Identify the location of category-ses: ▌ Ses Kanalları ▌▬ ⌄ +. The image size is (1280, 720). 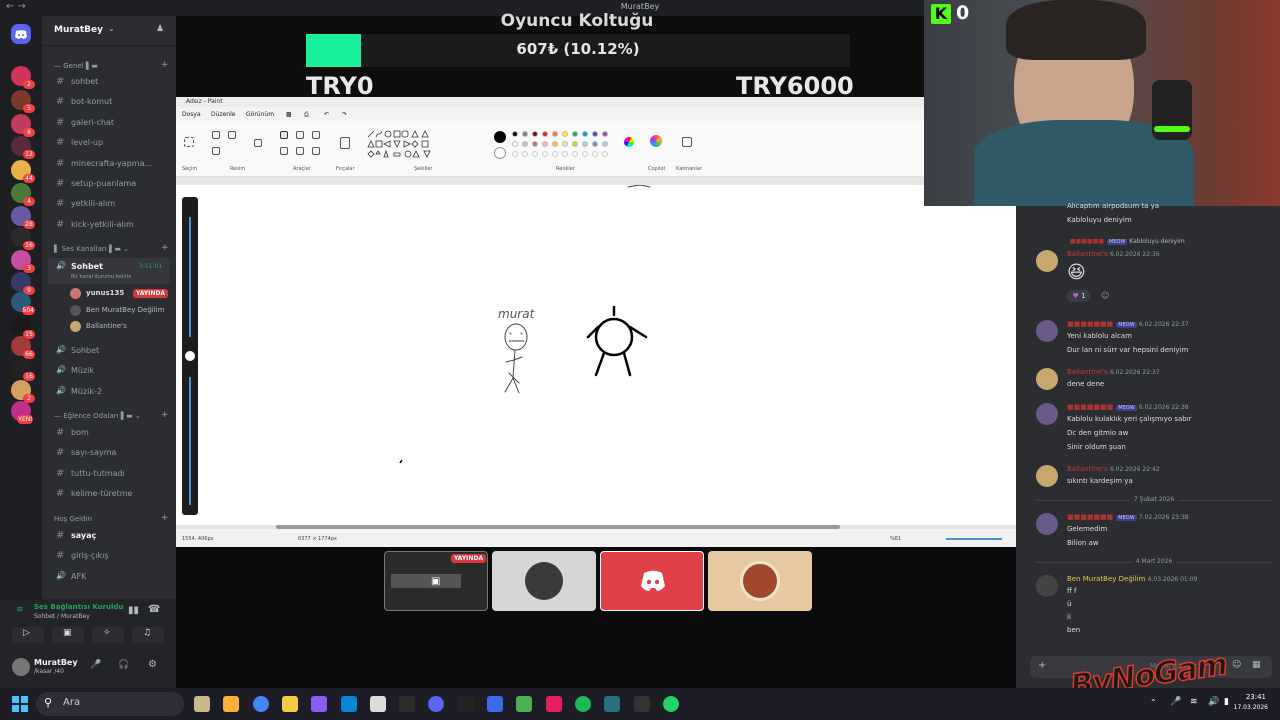
(111, 248).